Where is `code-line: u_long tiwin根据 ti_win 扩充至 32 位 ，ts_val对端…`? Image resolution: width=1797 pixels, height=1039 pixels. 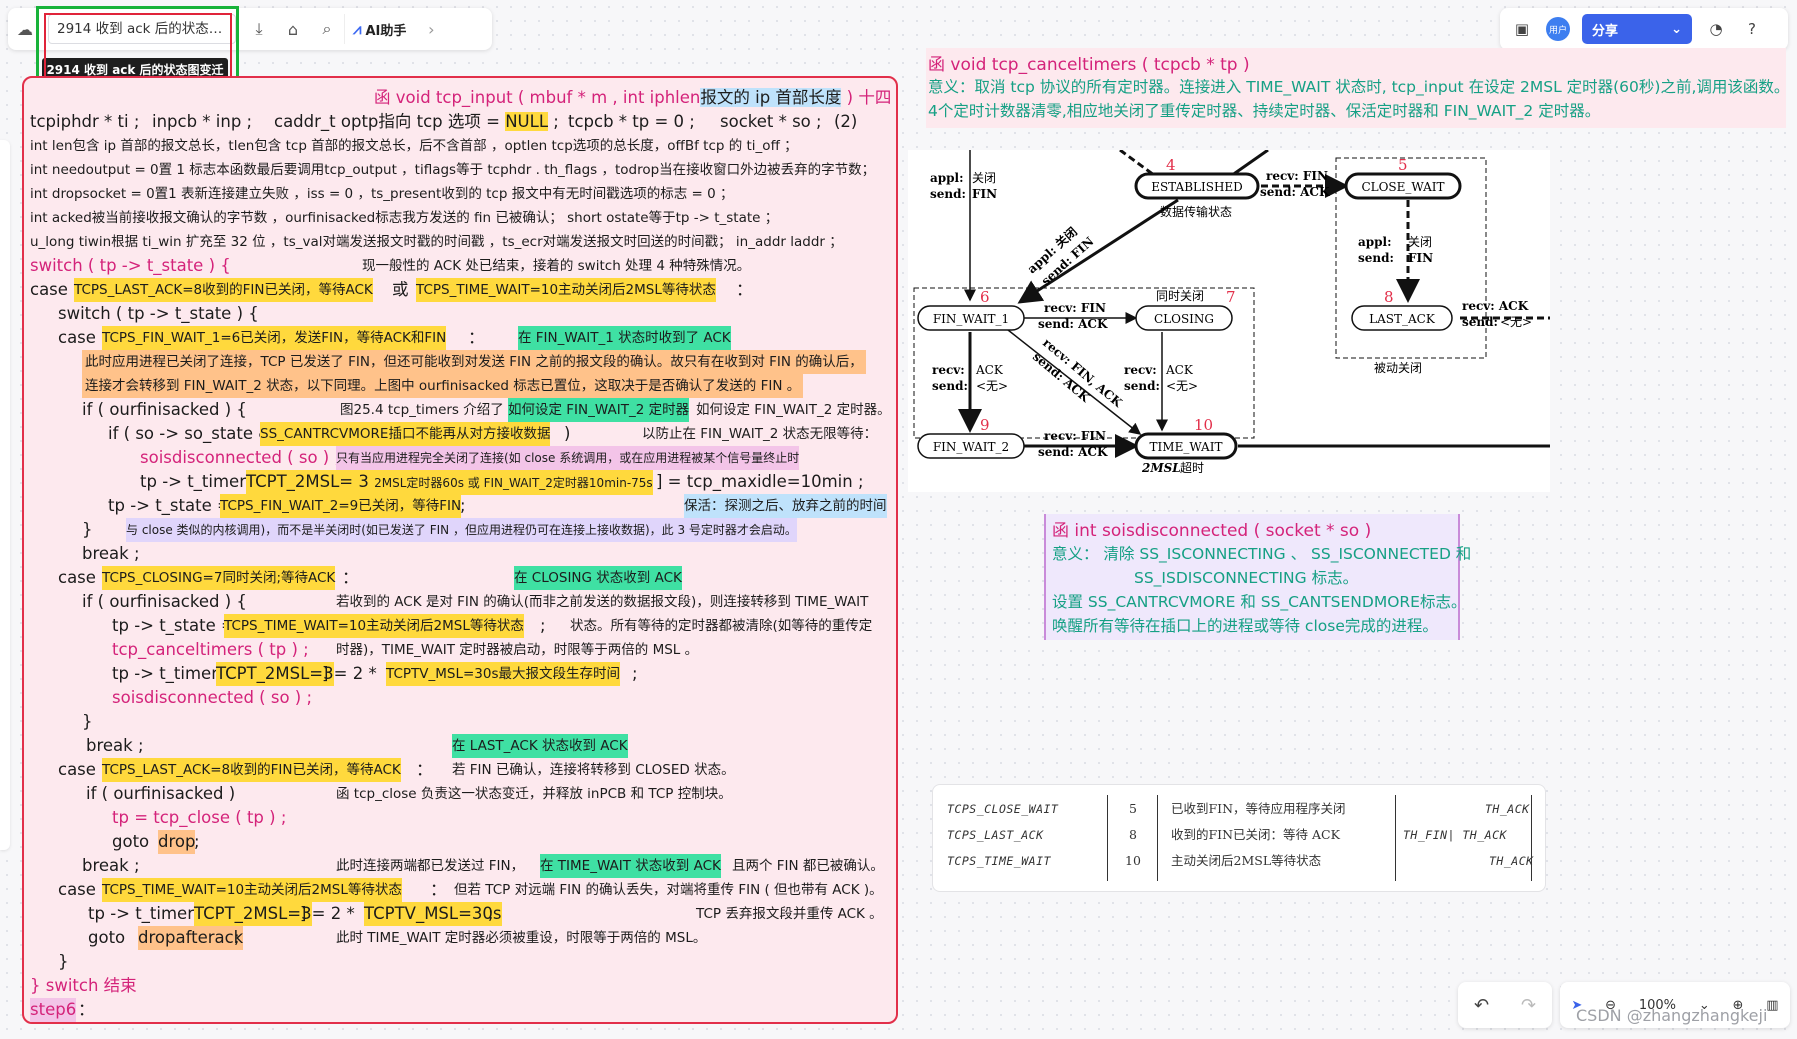 code-line: u_long tiwin根据 ti_win 扩充至 32 位 ，ts_val对端… is located at coordinates (436, 242).